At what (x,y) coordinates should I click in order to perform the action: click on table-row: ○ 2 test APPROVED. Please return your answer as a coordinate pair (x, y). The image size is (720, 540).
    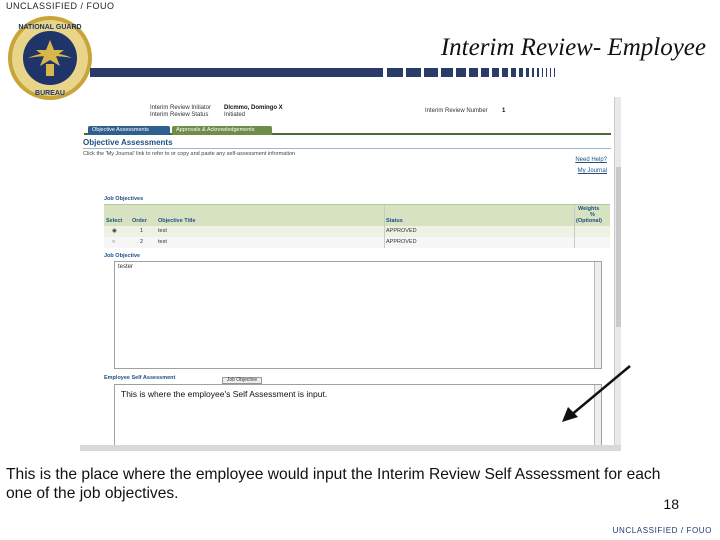
    Looking at the image, I should click on (357, 242).